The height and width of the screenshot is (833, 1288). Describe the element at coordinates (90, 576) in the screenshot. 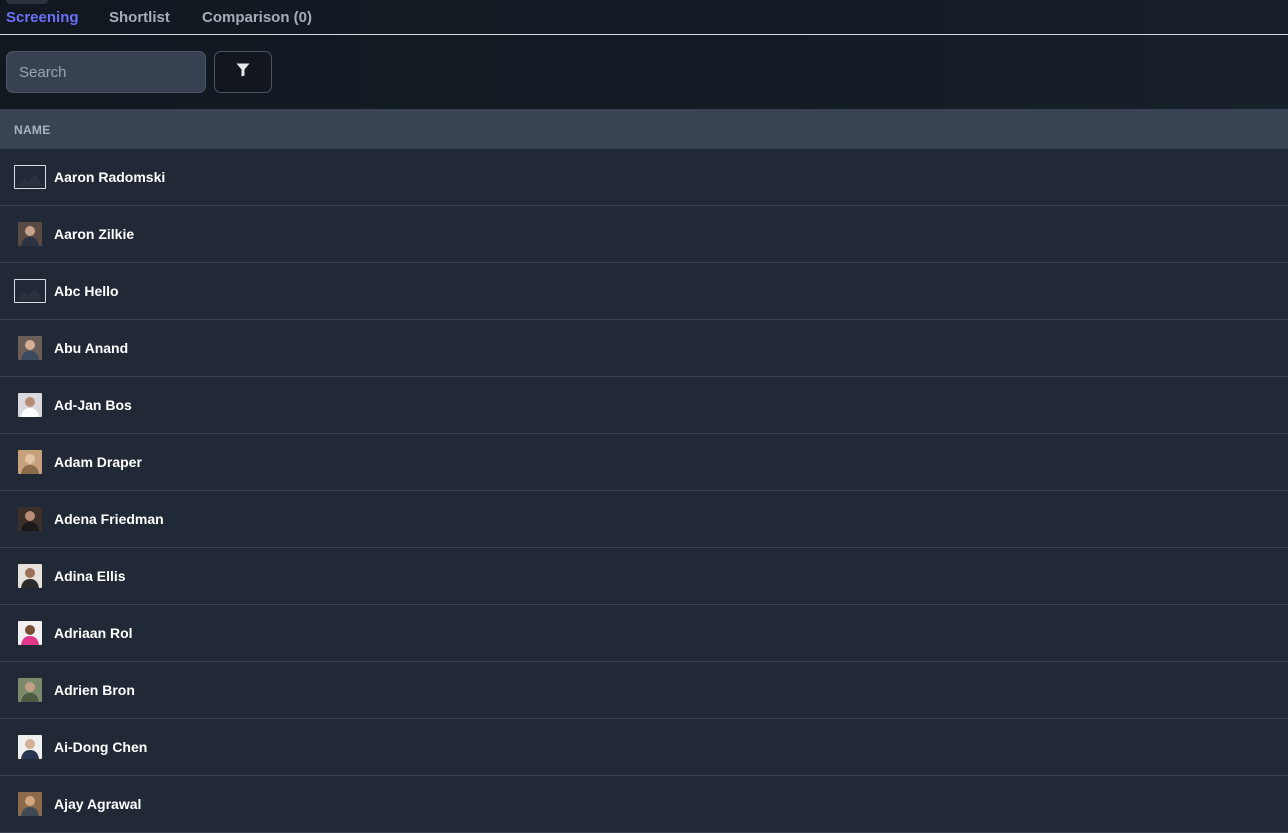

I see `candidate-name: Adina Ellis` at that location.